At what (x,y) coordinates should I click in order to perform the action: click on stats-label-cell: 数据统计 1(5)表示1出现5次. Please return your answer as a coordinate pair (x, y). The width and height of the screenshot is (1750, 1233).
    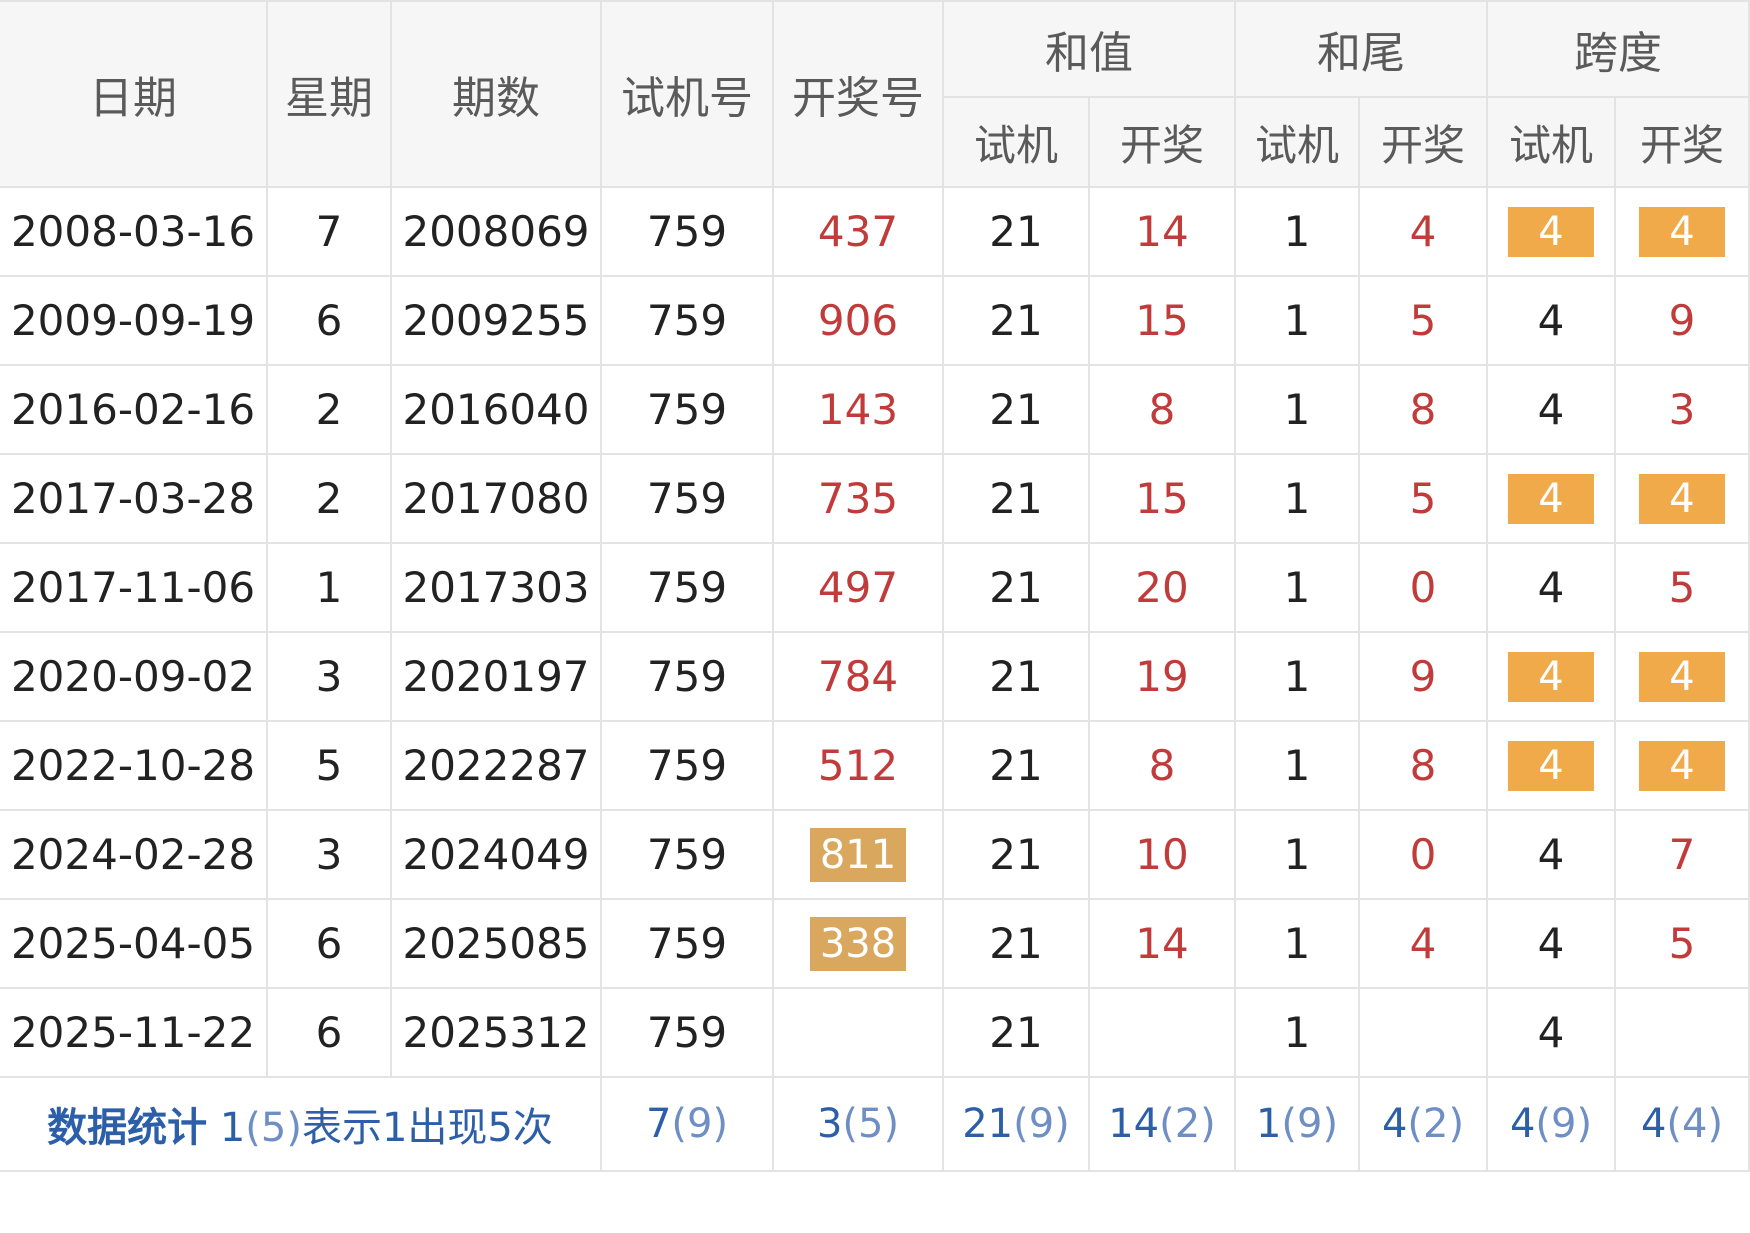
    Looking at the image, I should click on (301, 1124).